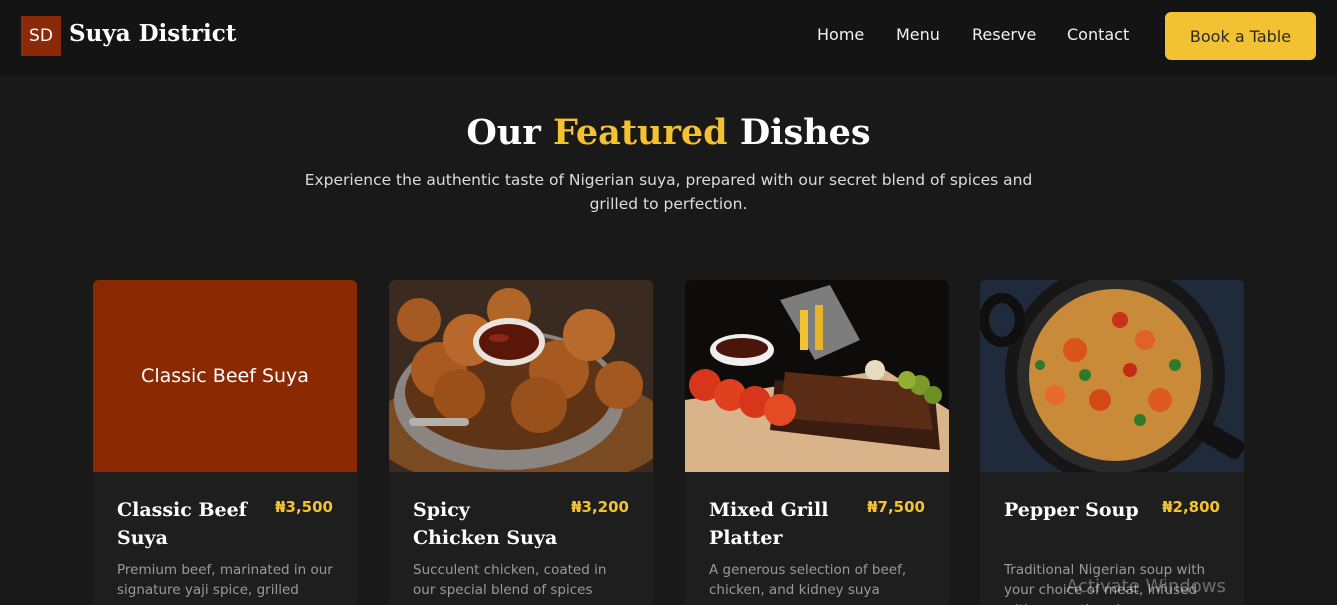 Image resolution: width=1337 pixels, height=605 pixels. I want to click on nav-menu: Menu, so click(918, 34).